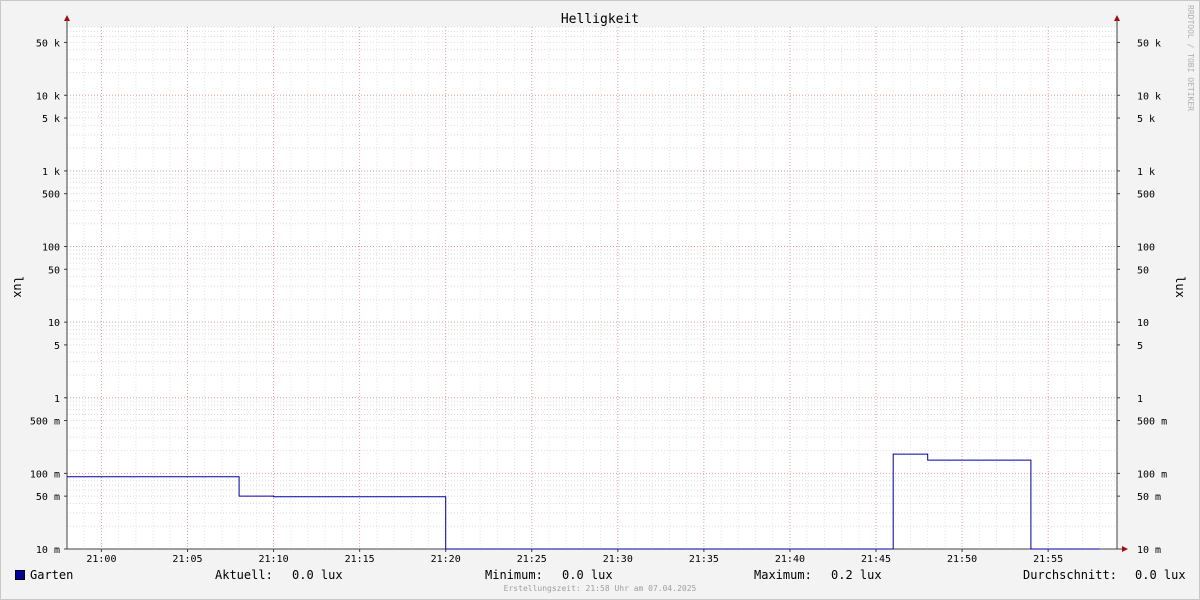 Image resolution: width=1200 pixels, height=600 pixels. I want to click on y-tick-label-left: 100 m, so click(45, 474).